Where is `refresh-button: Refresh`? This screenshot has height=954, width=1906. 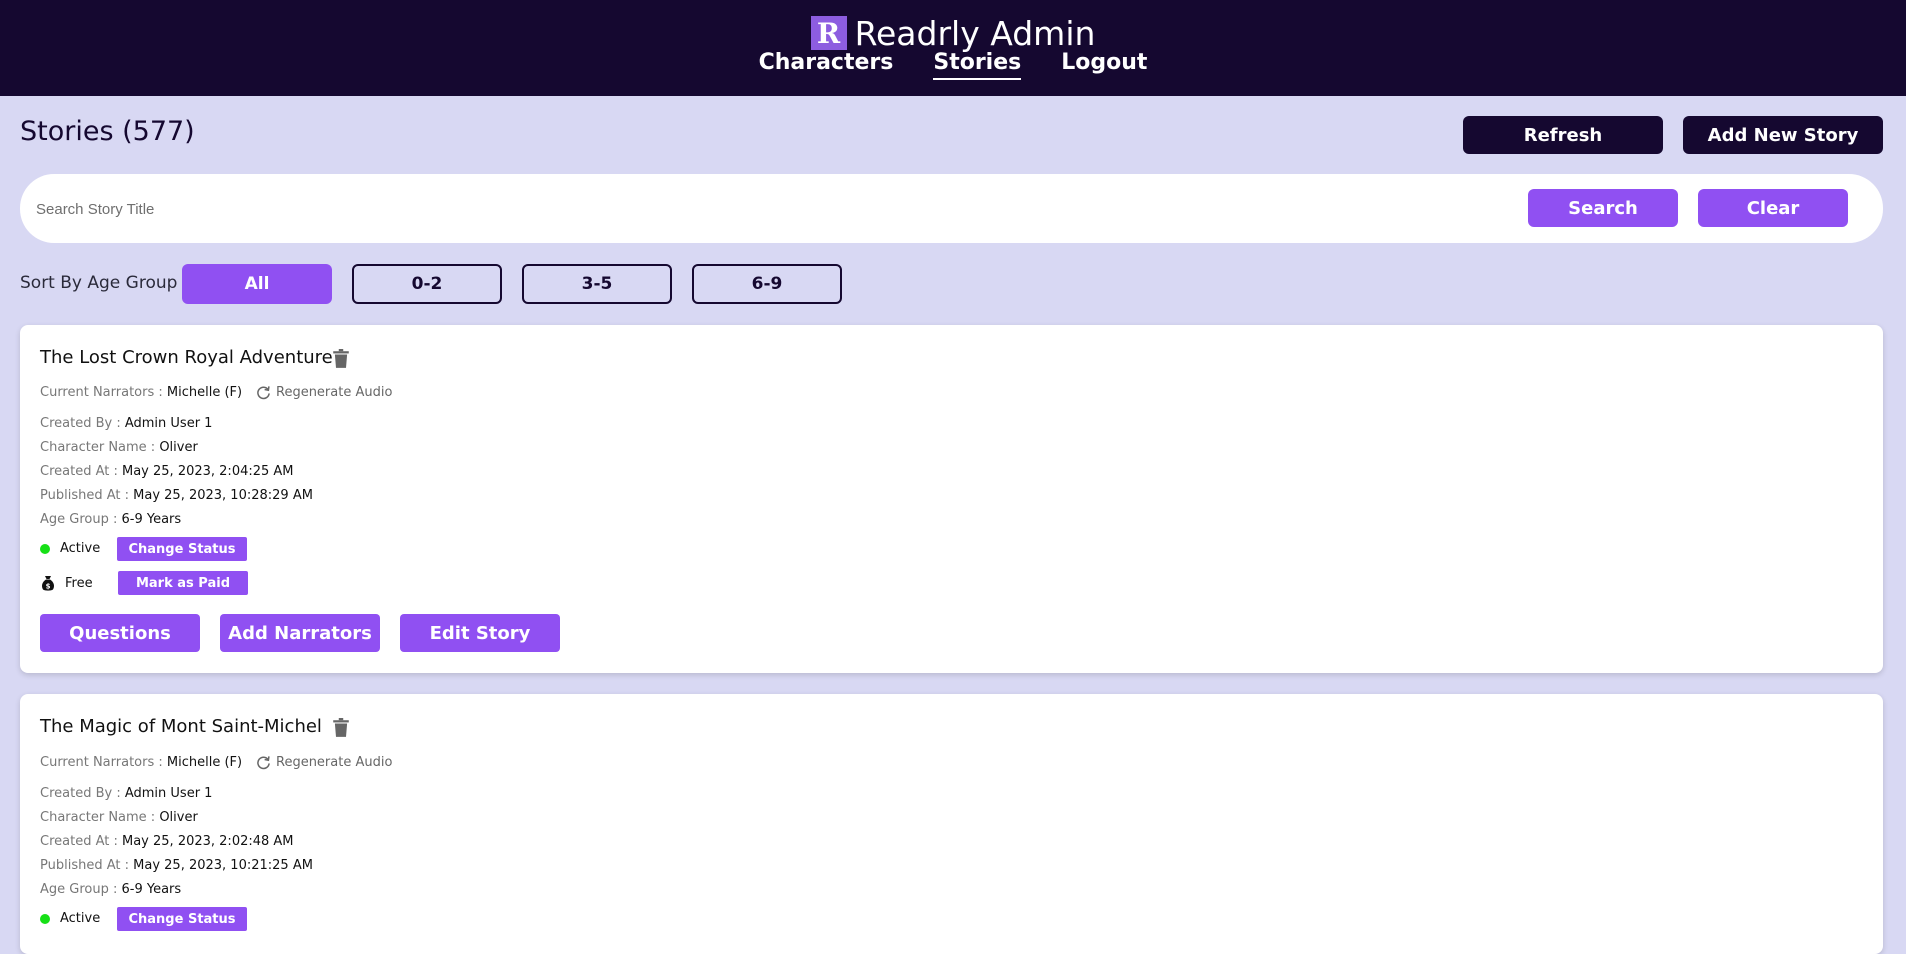 refresh-button: Refresh is located at coordinates (1563, 135).